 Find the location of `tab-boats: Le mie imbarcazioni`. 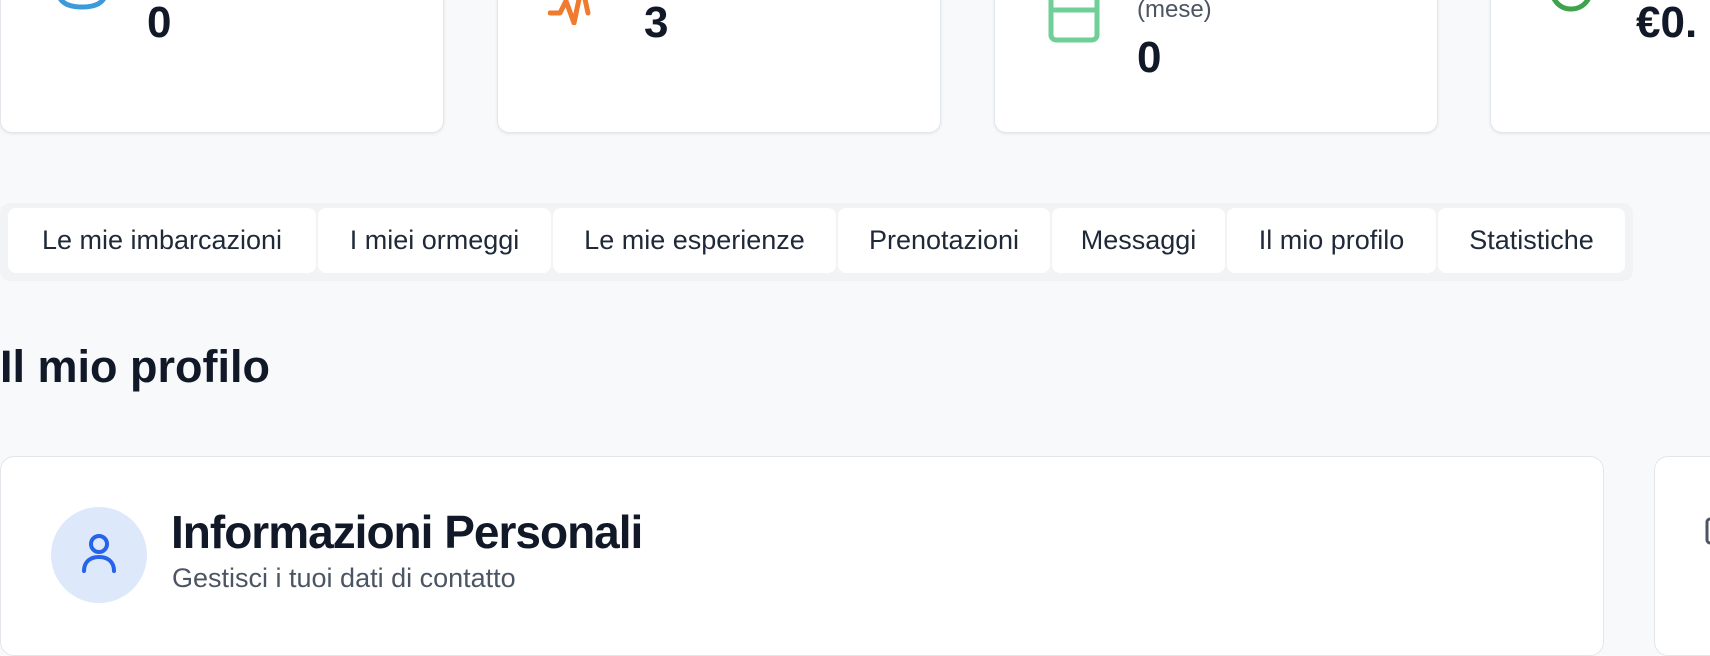

tab-boats: Le mie imbarcazioni is located at coordinates (162, 240).